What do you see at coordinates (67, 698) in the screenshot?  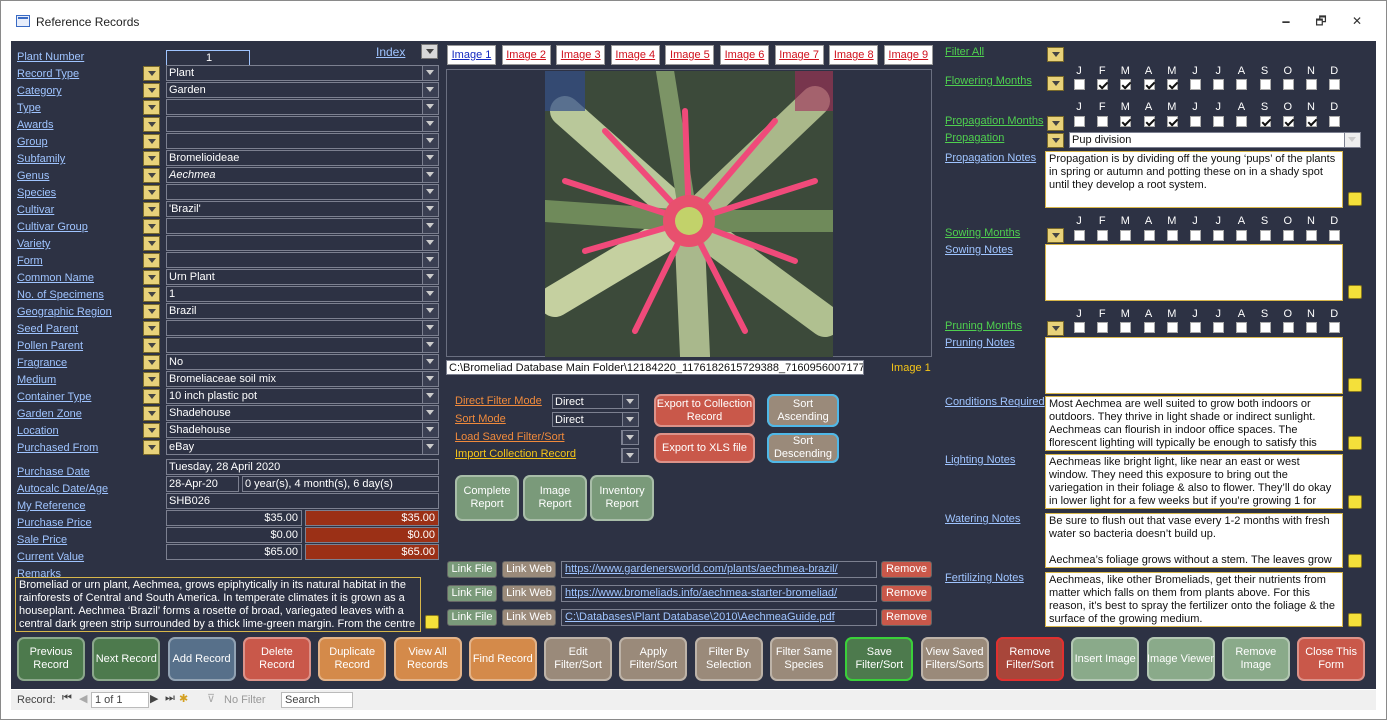 I see `first-record-icon: ⏮` at bounding box center [67, 698].